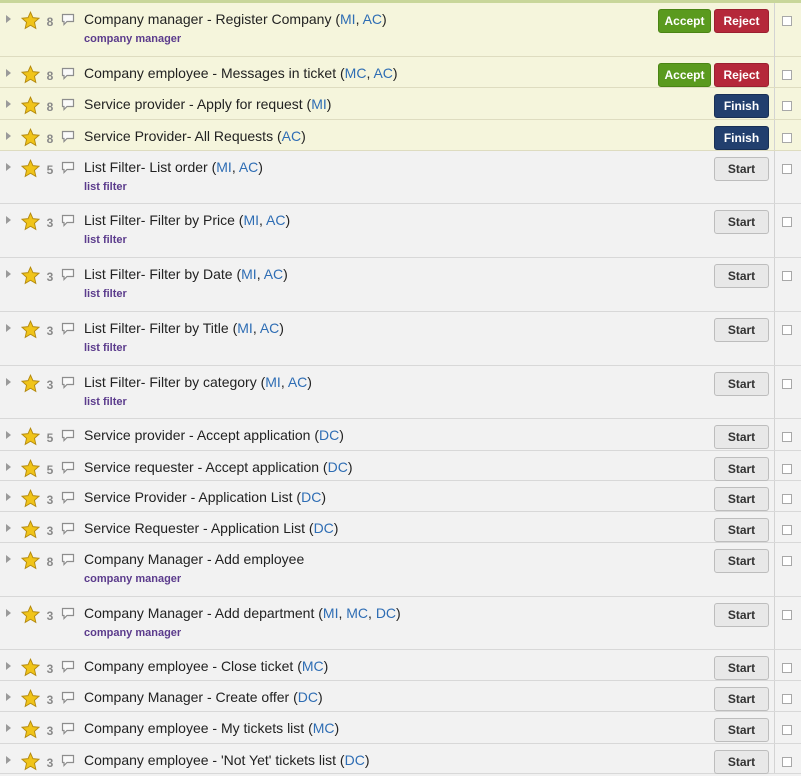 The width and height of the screenshot is (801, 776). What do you see at coordinates (684, 75) in the screenshot?
I see `accept-button: Accept` at bounding box center [684, 75].